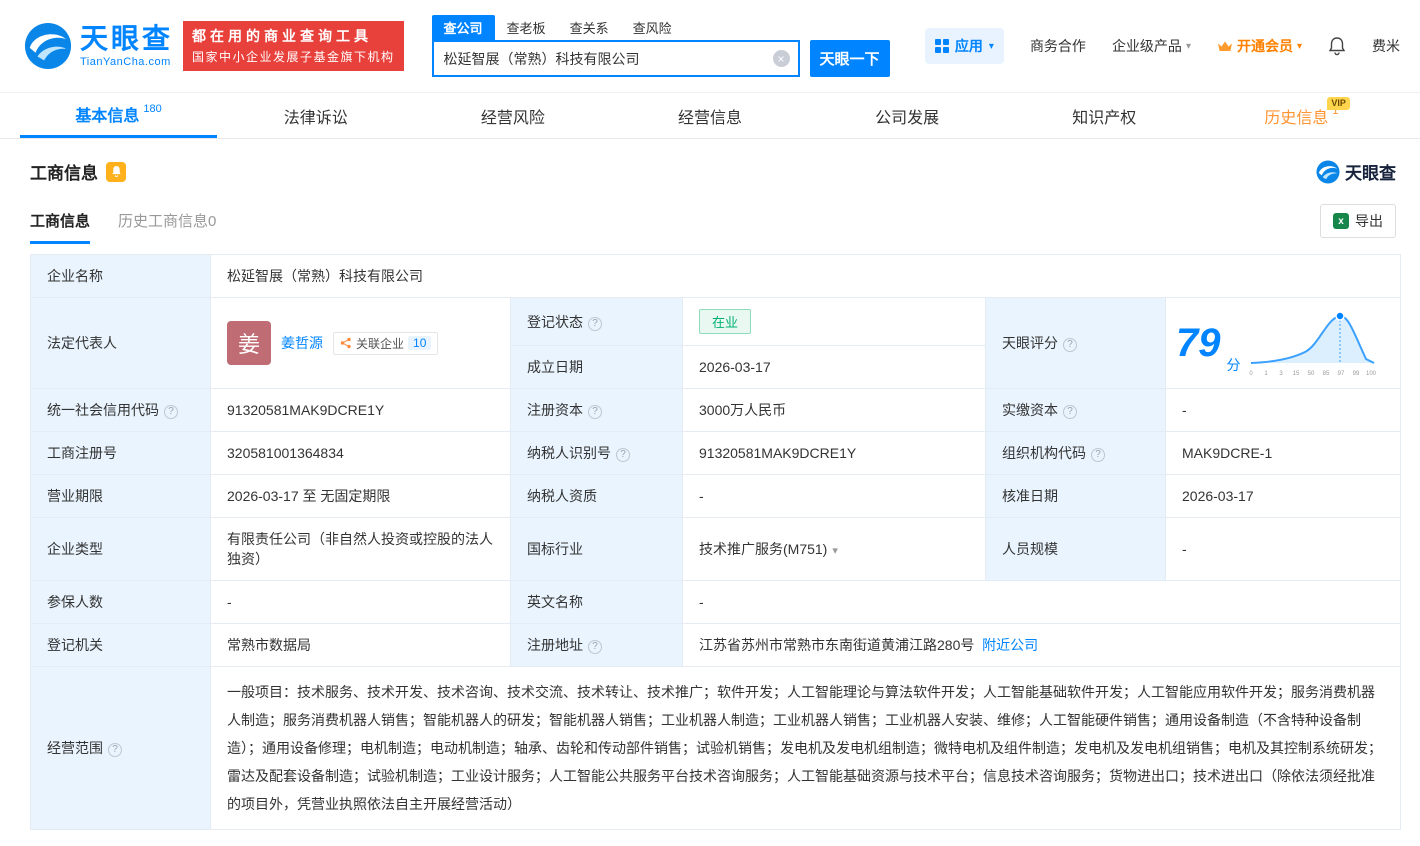  I want to click on value-industry: 技术推广服务(M751) ▾, so click(834, 549).